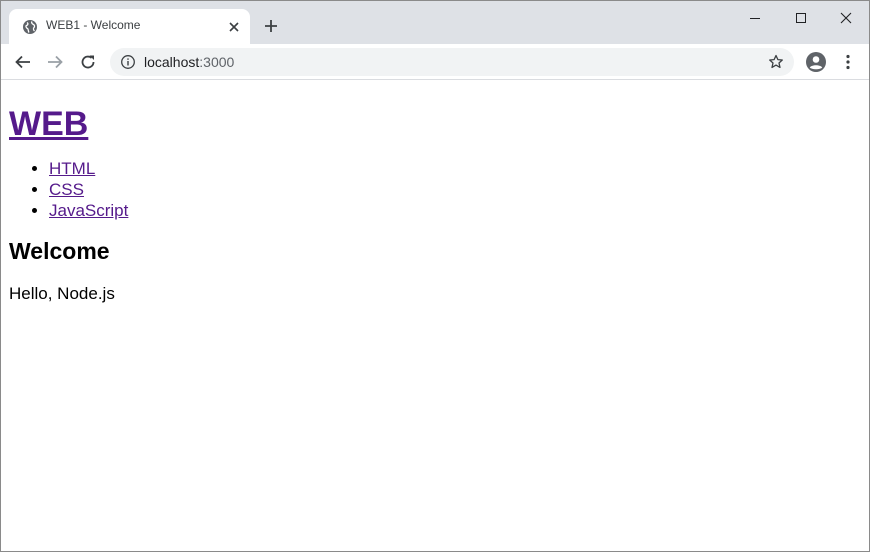  What do you see at coordinates (30, 27) in the screenshot?
I see `globe-icon` at bounding box center [30, 27].